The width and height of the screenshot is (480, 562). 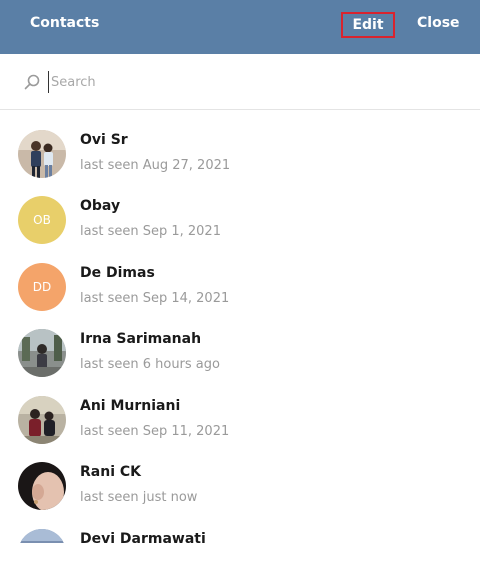 I want to click on avatar: OB, so click(x=42, y=220).